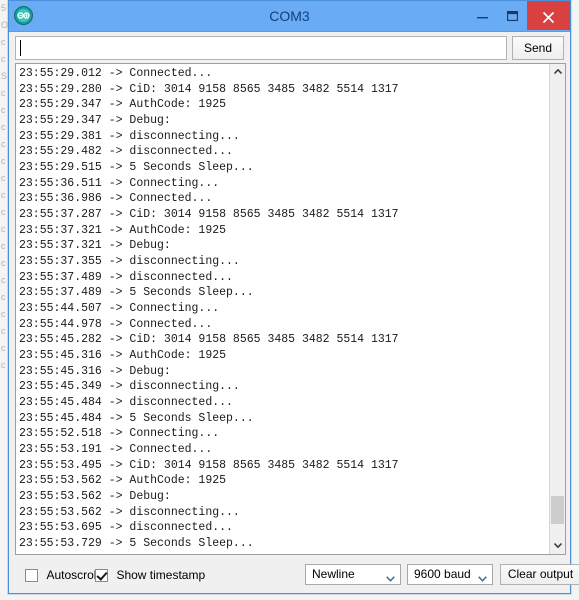  Describe the element at coordinates (442, 574) in the screenshot. I see `baud-rate-value: 9600 baud` at that location.